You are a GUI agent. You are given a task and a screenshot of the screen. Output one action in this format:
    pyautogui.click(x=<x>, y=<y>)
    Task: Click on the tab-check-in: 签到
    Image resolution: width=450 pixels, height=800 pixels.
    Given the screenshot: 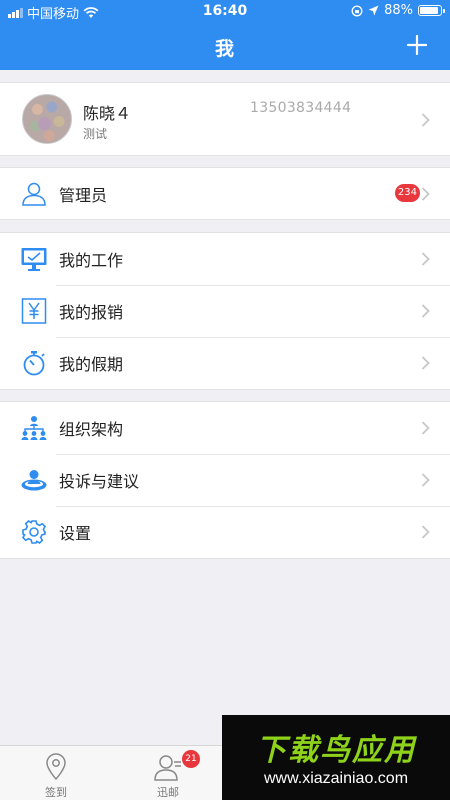 What is the action you would take?
    pyautogui.click(x=56, y=773)
    